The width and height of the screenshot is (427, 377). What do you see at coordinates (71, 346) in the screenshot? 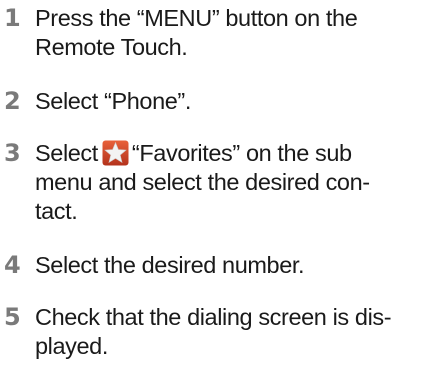
I see `step-line: played.` at bounding box center [71, 346].